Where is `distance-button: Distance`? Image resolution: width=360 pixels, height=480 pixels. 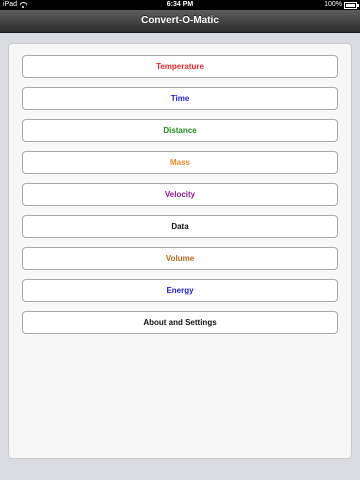
distance-button: Distance is located at coordinates (180, 130).